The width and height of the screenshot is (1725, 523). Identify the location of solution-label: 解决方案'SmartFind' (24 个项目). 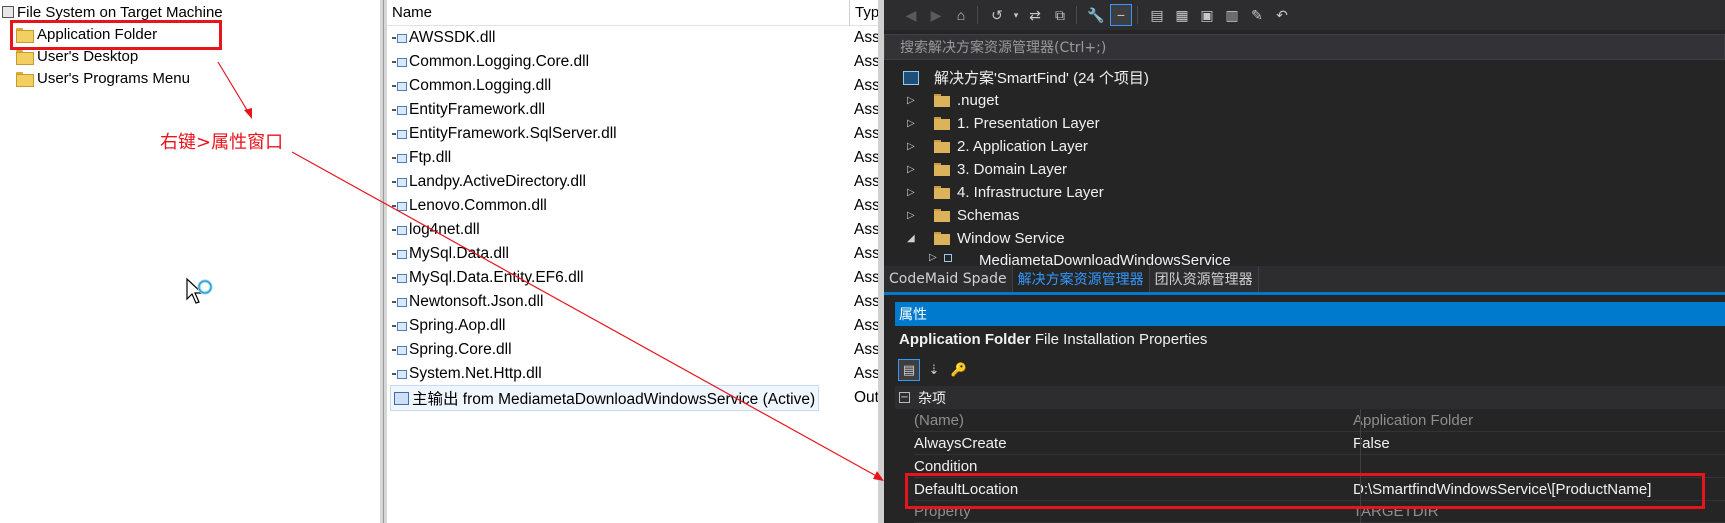
(1041, 78).